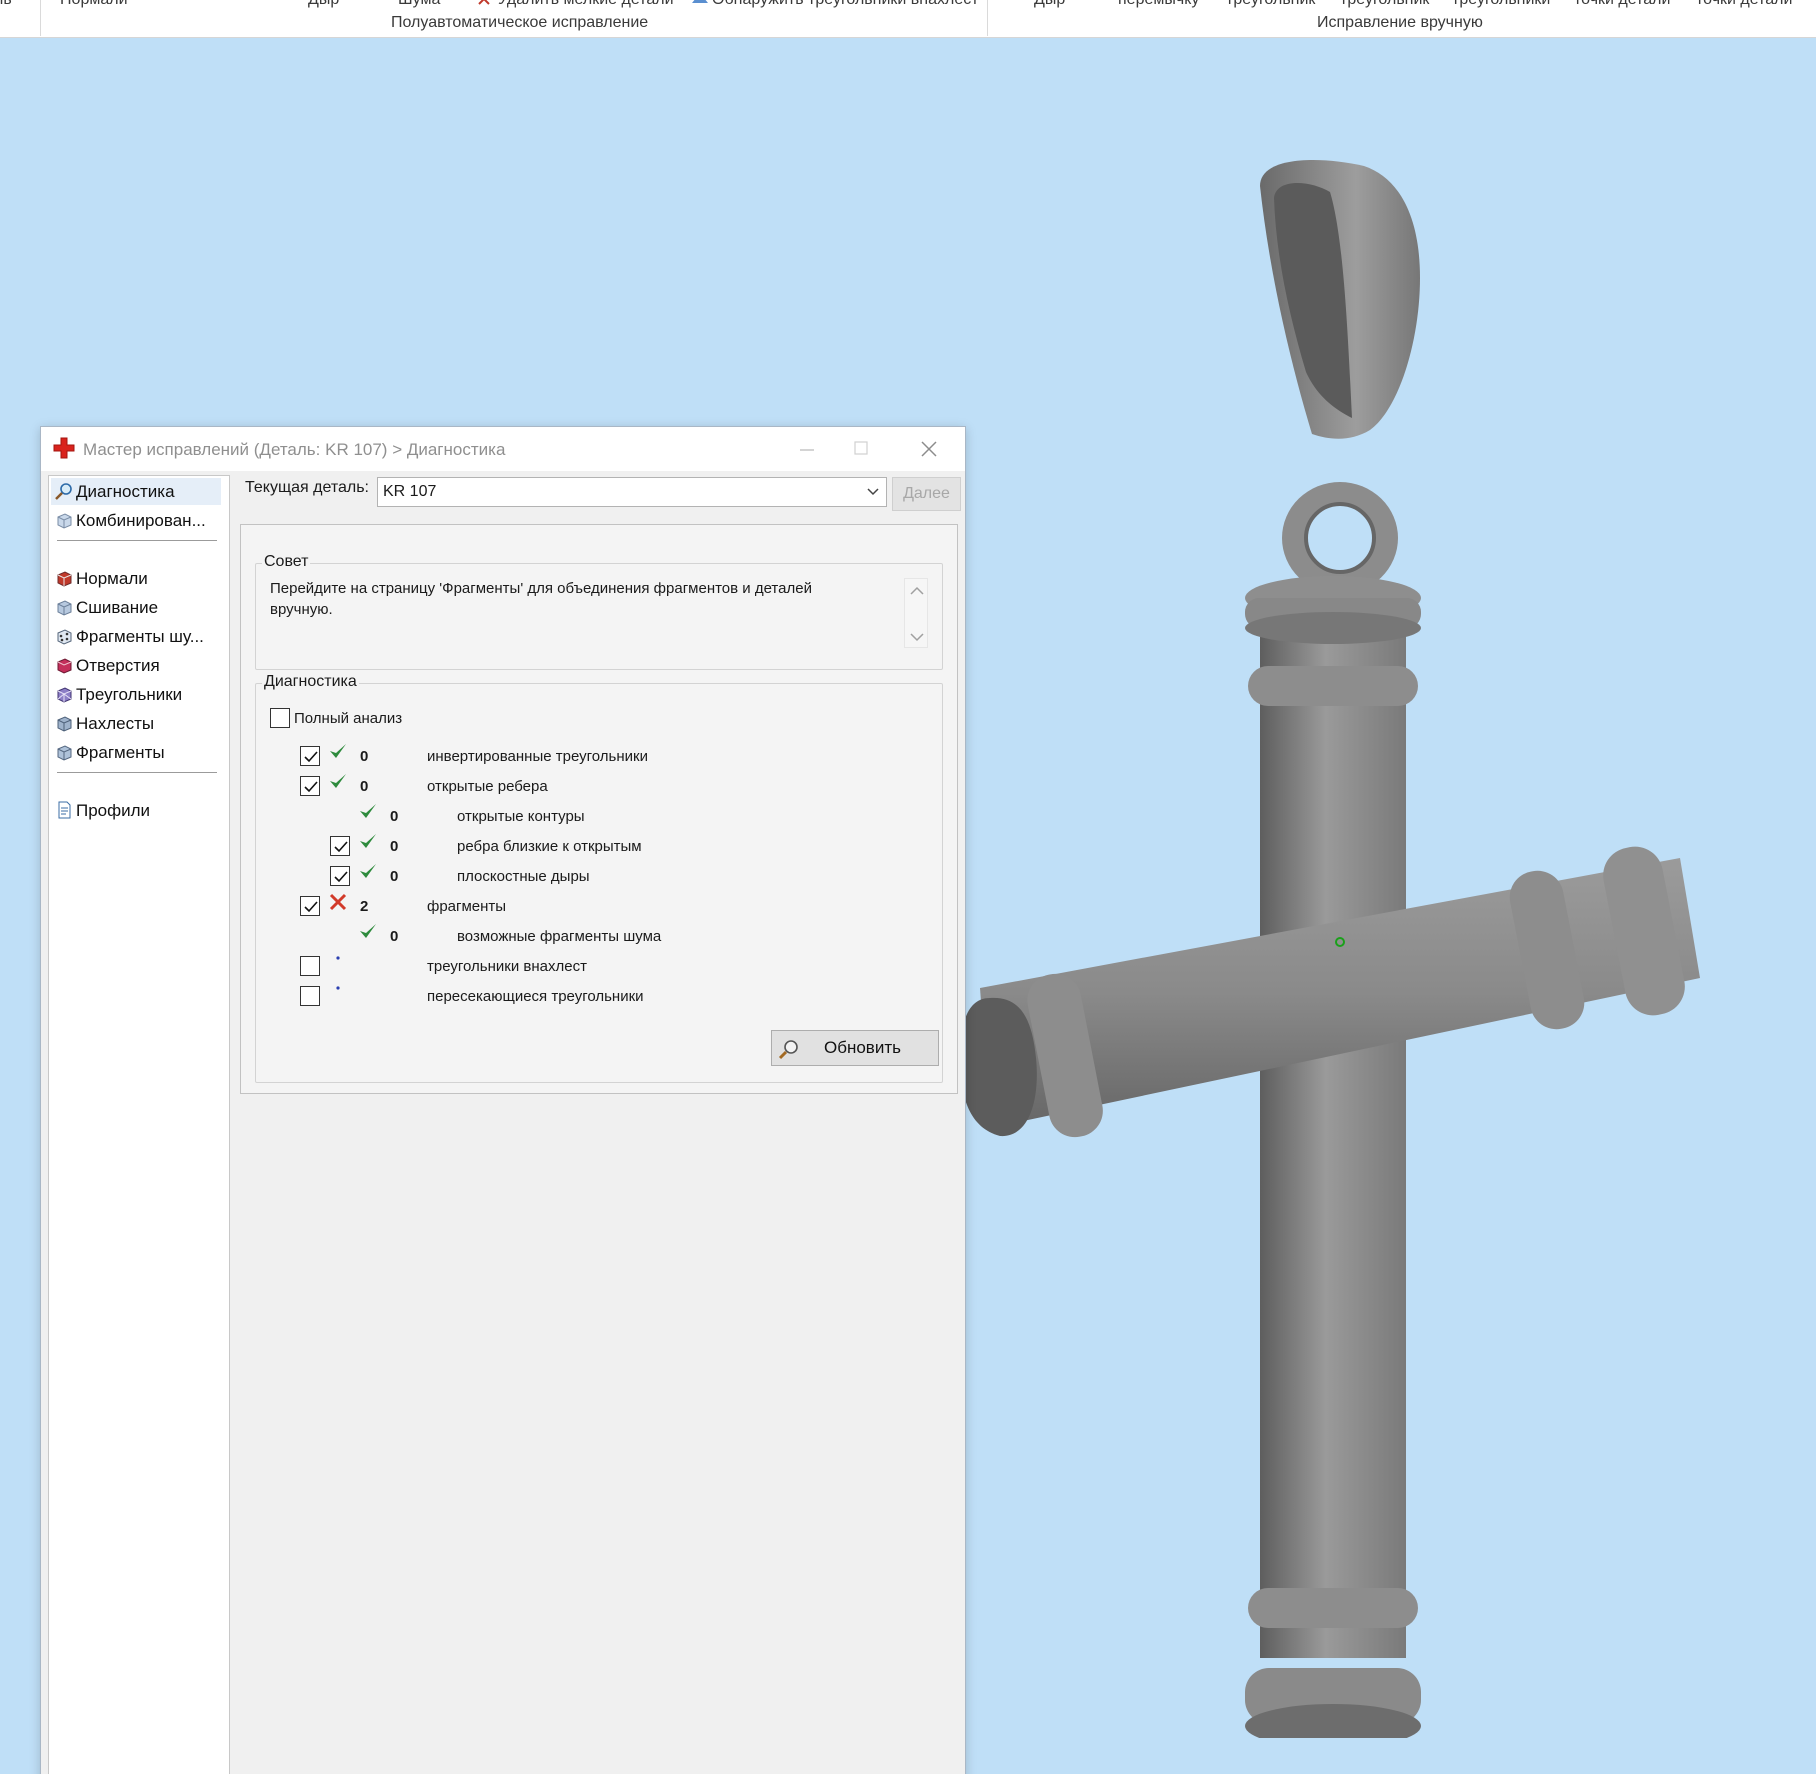  I want to click on refresh-button: Обновить, so click(855, 1048).